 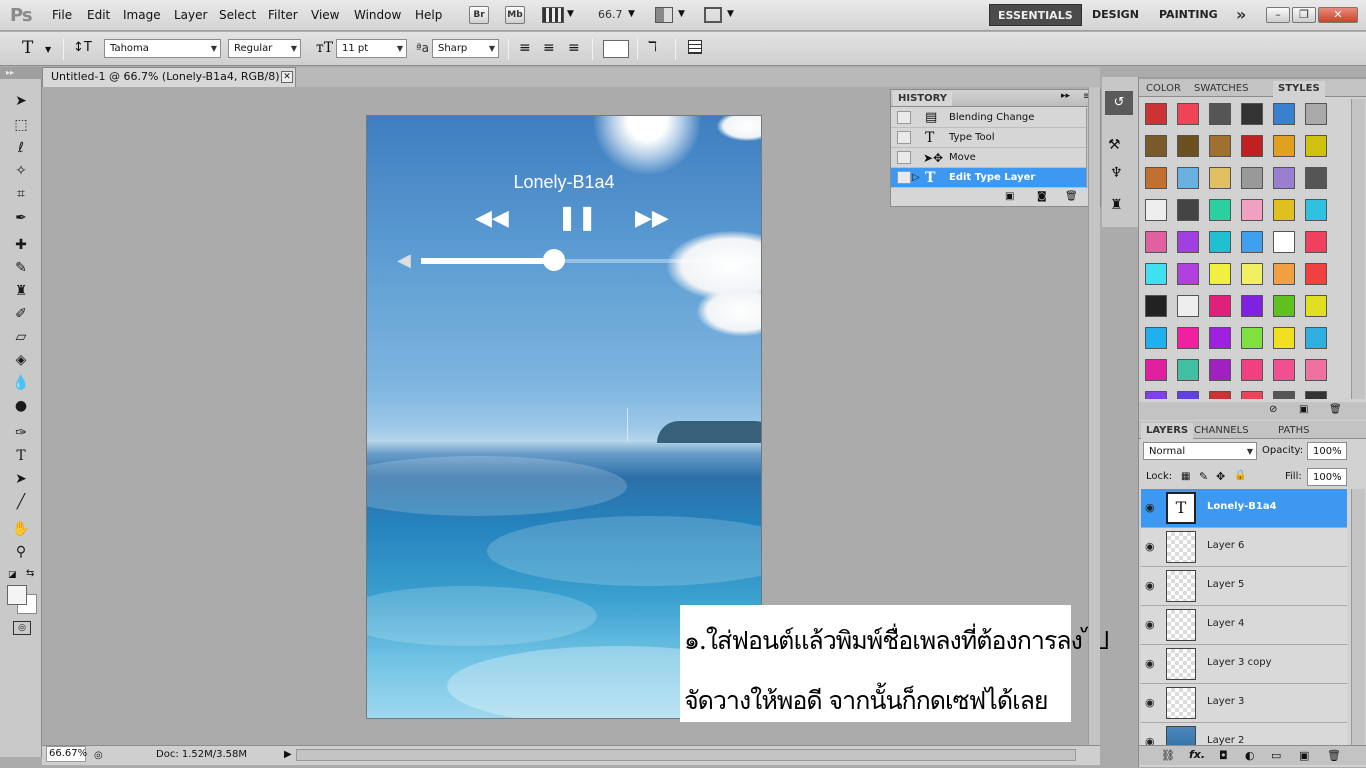 What do you see at coordinates (1188, 15) in the screenshot?
I see `workspace-painting: PAINTING` at bounding box center [1188, 15].